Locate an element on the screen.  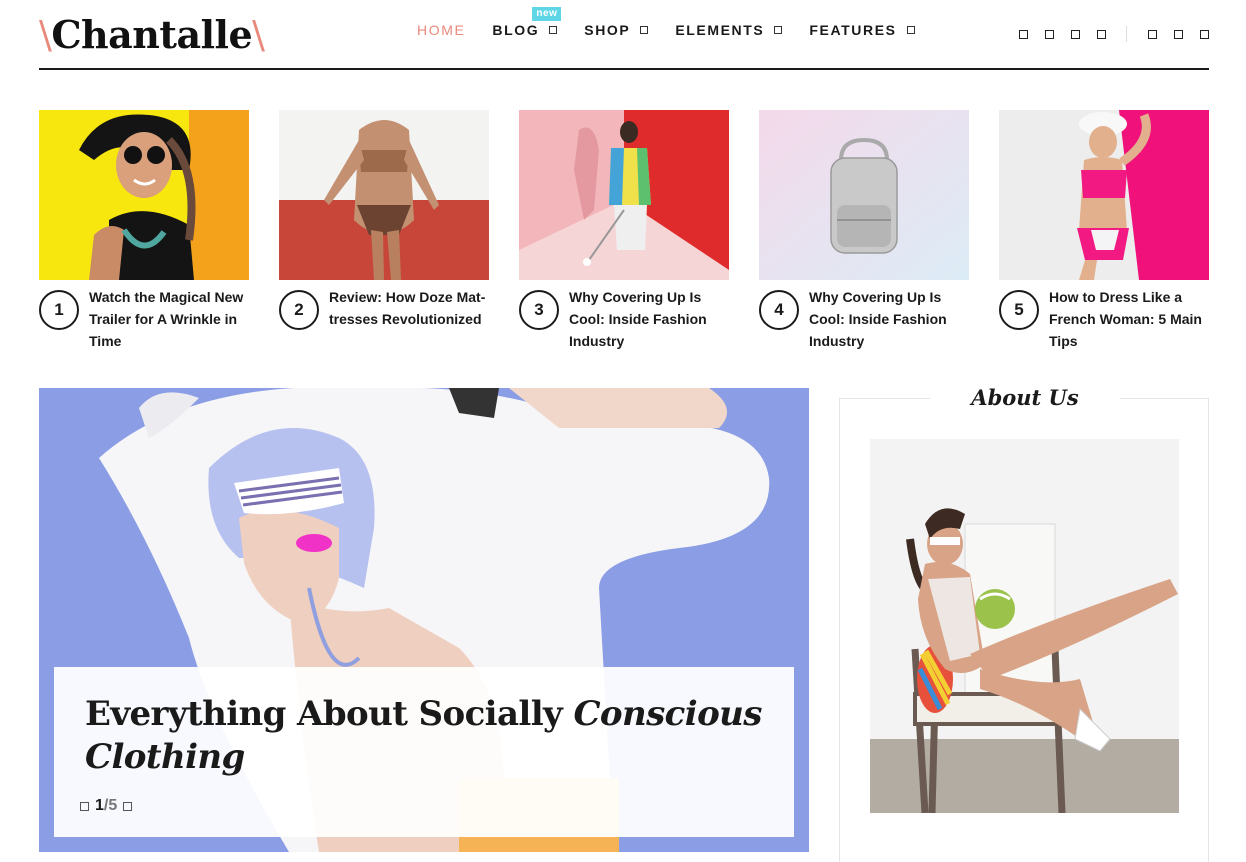
post-number: 4 is located at coordinates (779, 310).